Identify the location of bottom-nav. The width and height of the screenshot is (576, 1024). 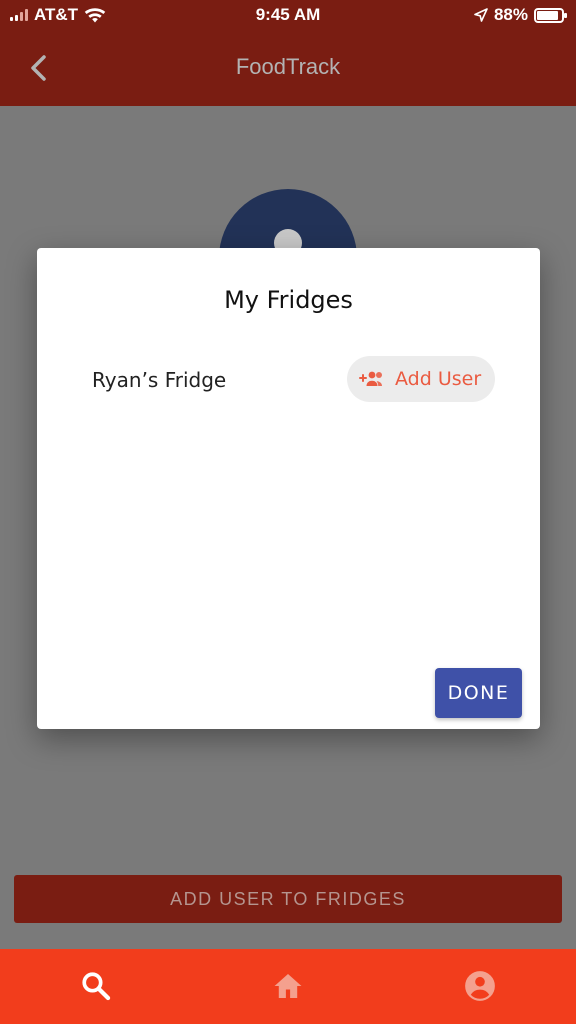
(288, 986).